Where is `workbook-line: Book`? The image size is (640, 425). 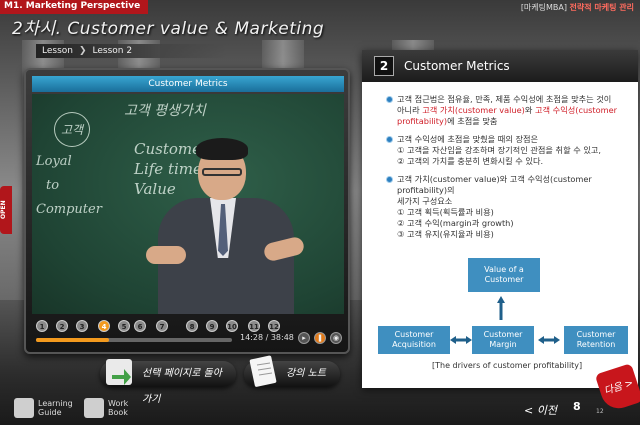
workbook-line: Book is located at coordinates (118, 412).